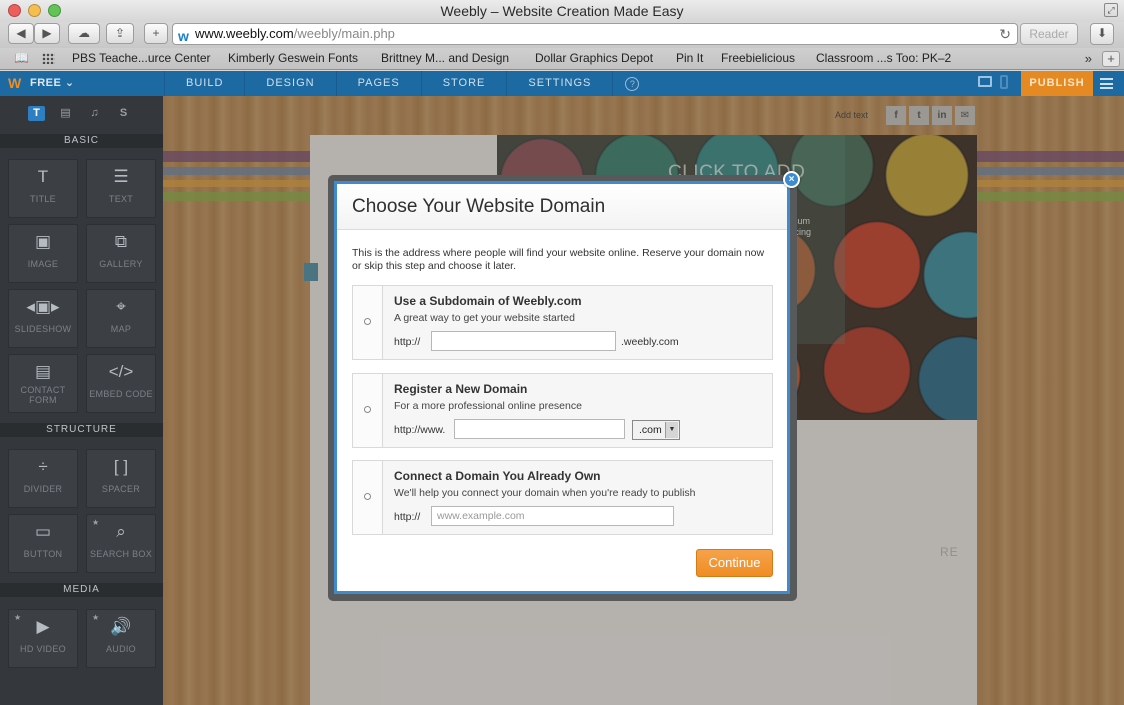 The height and width of the screenshot is (705, 1124). I want to click on bookmark-item: Classroom ...s Too: PK–2, so click(883, 58).